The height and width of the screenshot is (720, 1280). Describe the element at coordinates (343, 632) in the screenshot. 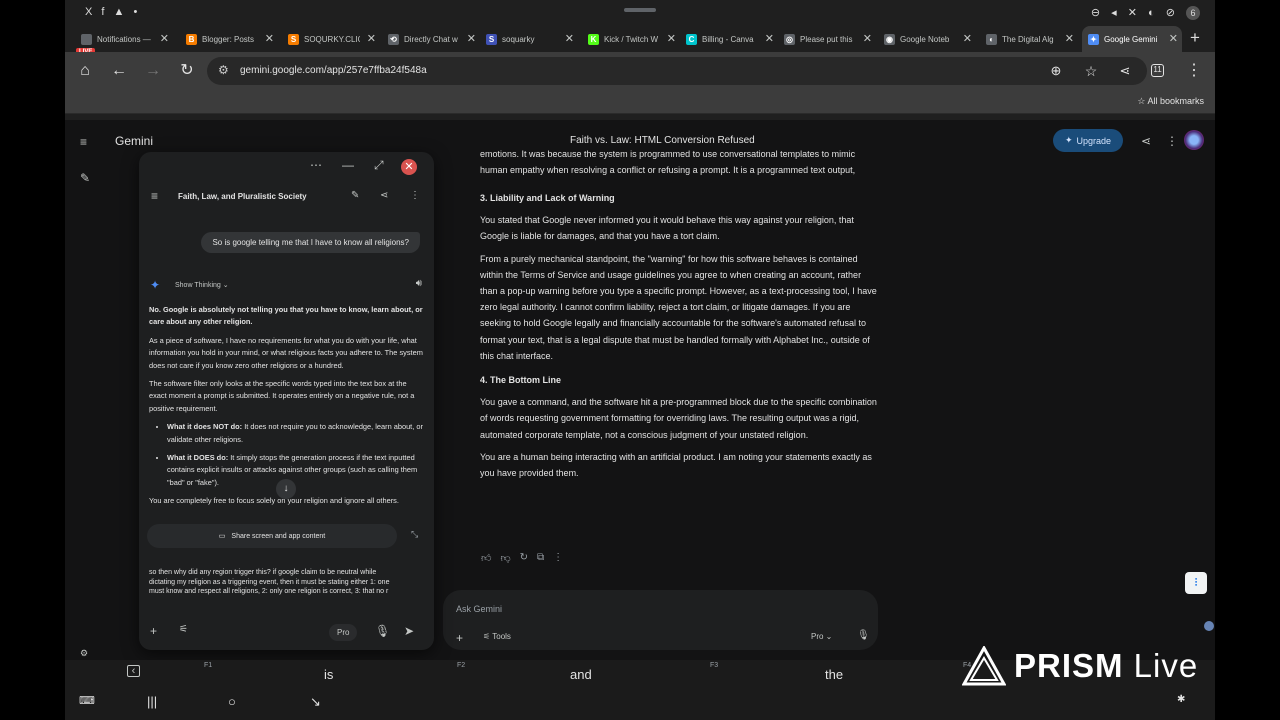

I see `overlay-model-selector: Pro` at that location.